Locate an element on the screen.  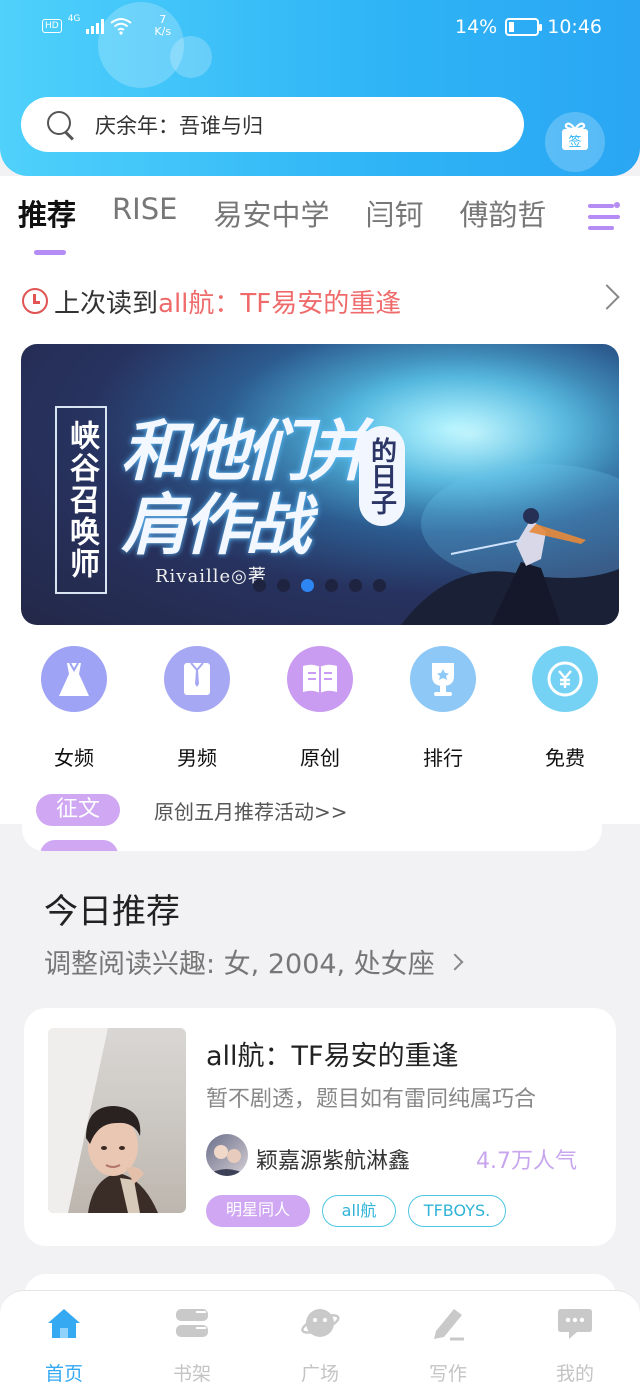
nav-write-label: 写作 is located at coordinates (447, 1374).